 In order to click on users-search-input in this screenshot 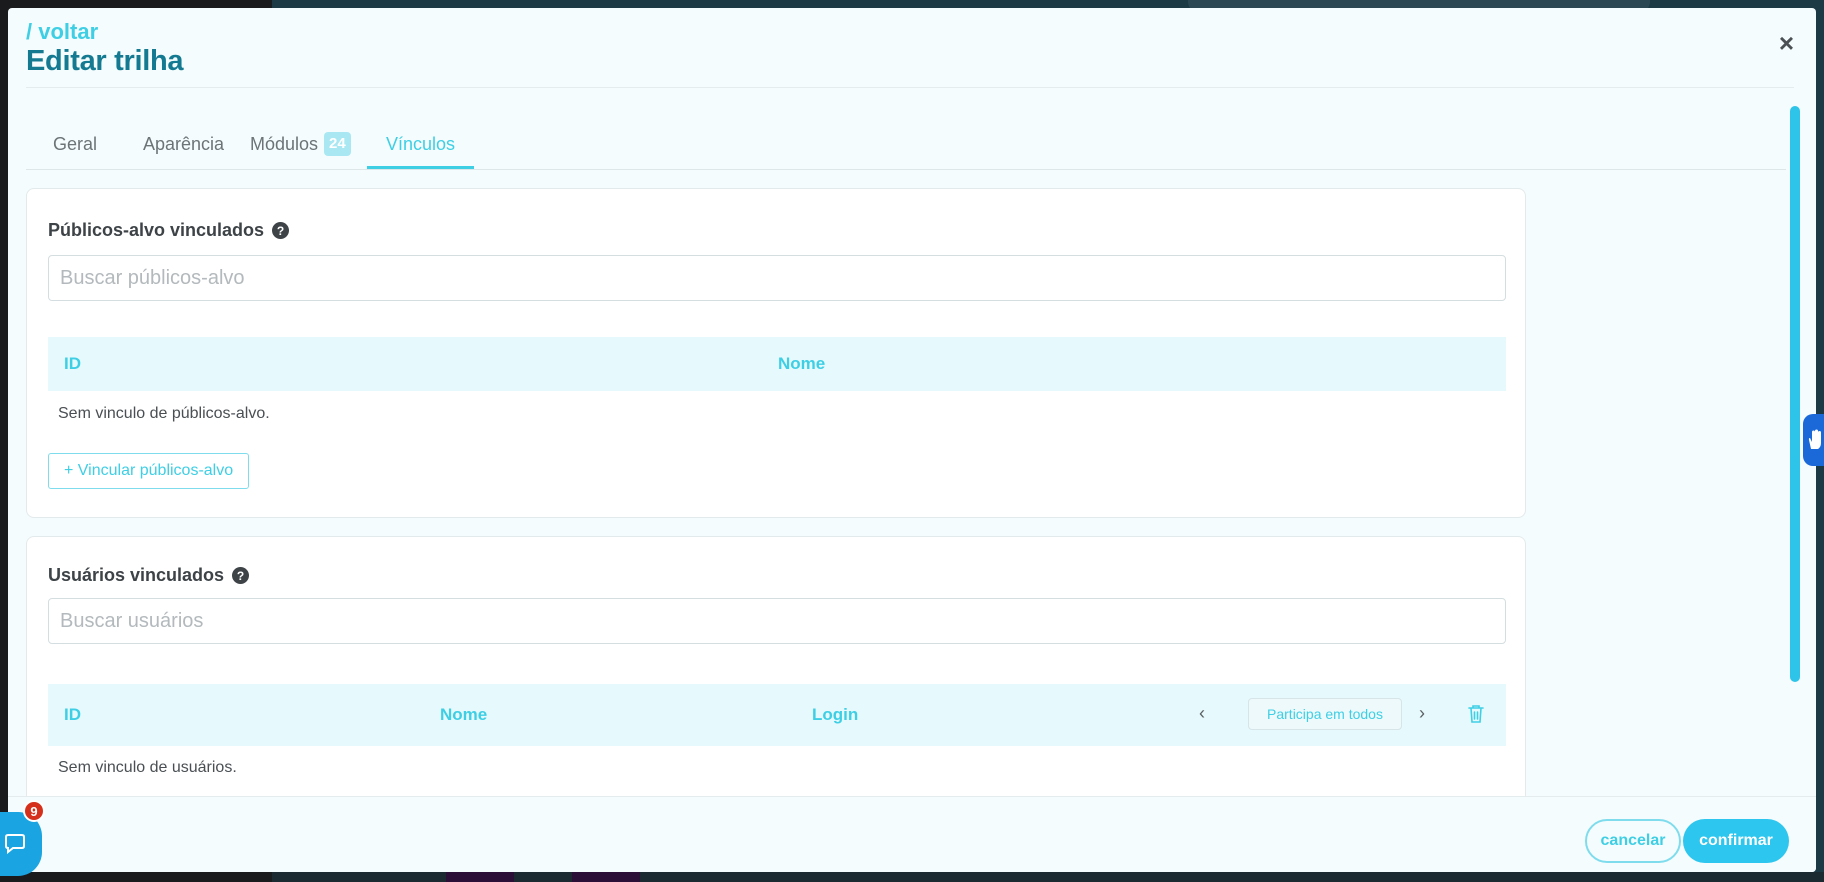, I will do `click(777, 621)`.